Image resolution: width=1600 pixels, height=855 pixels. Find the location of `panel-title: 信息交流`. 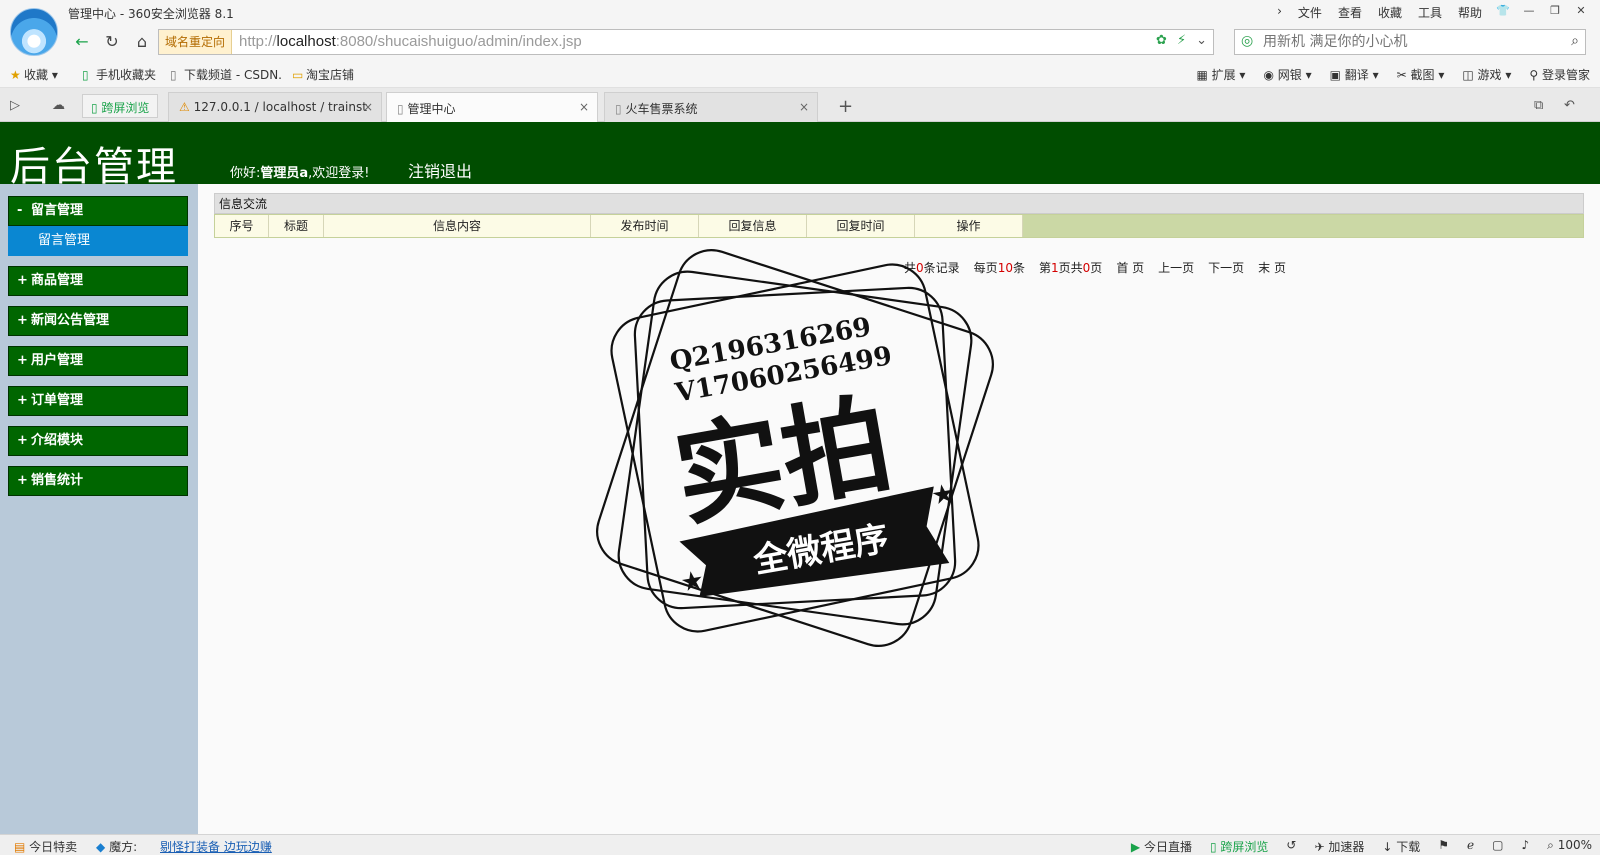

panel-title: 信息交流 is located at coordinates (899, 203).